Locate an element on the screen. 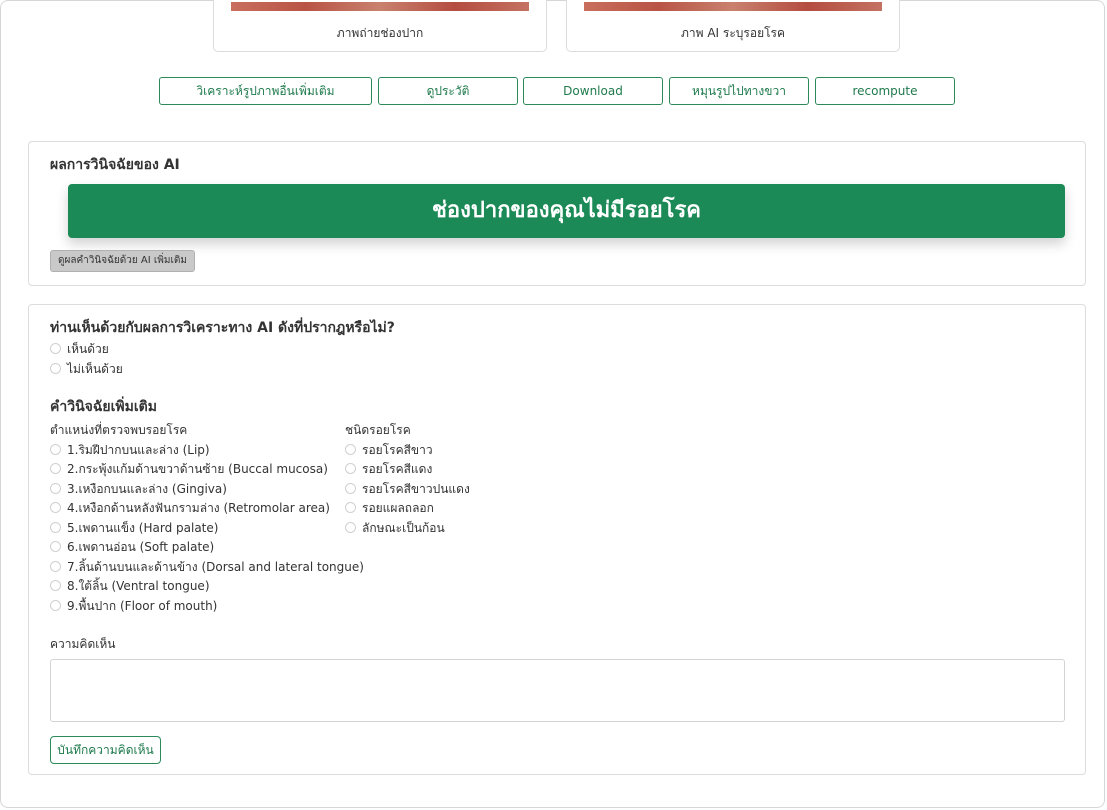  disagree-option: ไม่เห็นด้วย is located at coordinates (86, 369).